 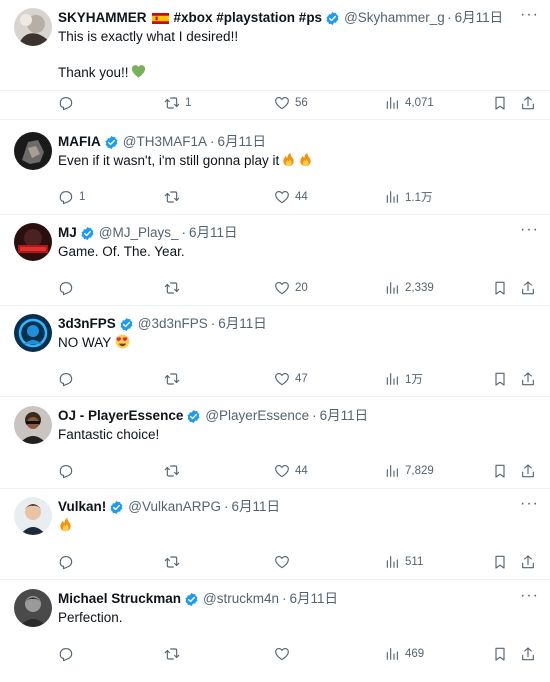 What do you see at coordinates (409, 103) in the screenshot?
I see `views-button: 4,071` at bounding box center [409, 103].